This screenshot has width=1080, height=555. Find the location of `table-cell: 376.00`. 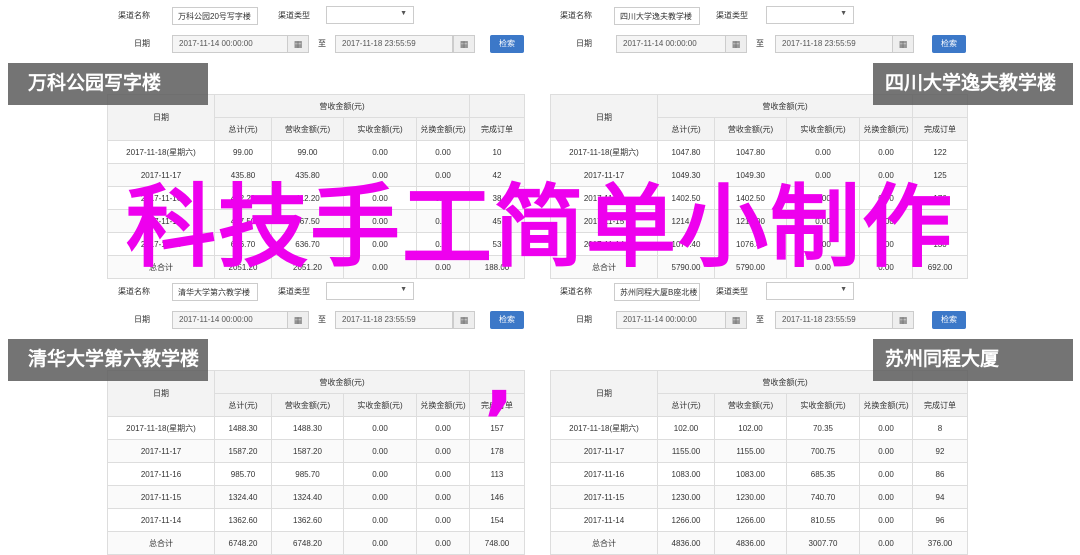

table-cell: 376.00 is located at coordinates (940, 543).